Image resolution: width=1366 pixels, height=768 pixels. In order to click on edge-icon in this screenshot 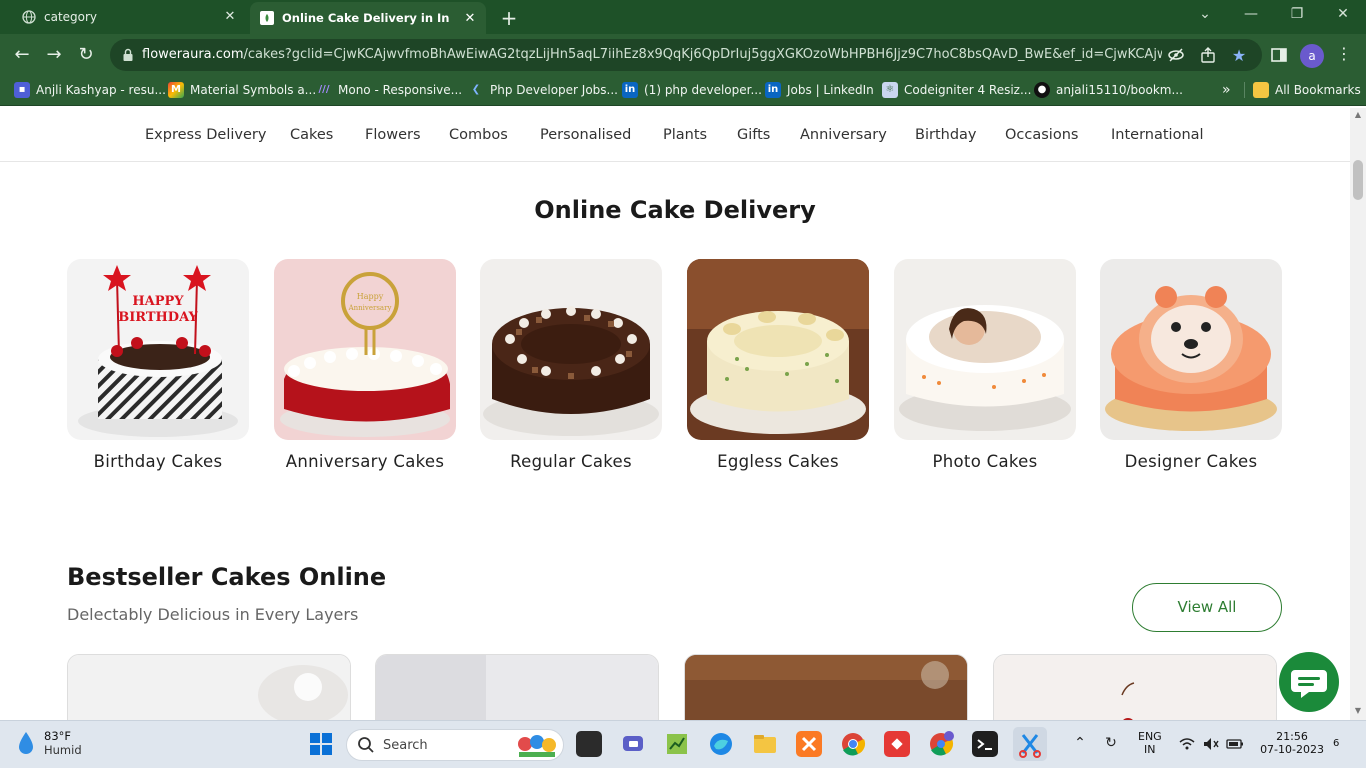, I will do `click(721, 744)`.